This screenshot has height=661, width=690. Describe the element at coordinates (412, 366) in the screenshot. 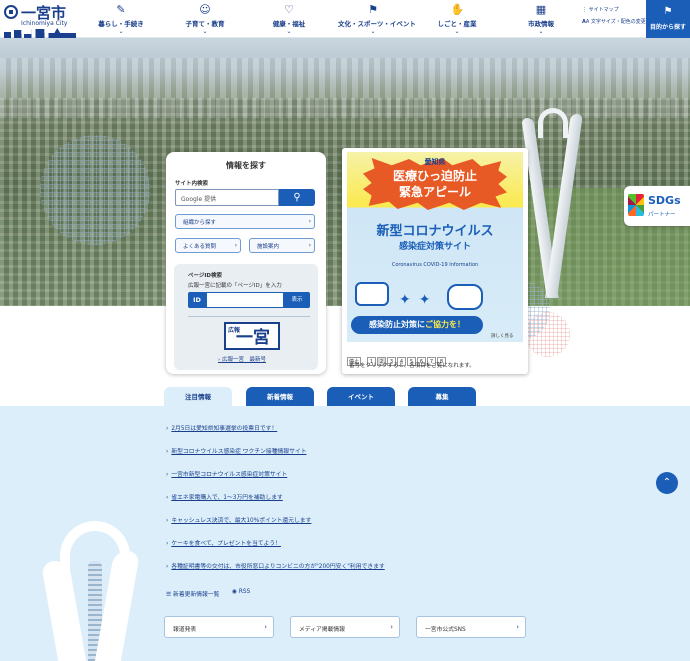

I see `pager-note: 番号をクリックすると、各項目をご覧になれます。` at that location.